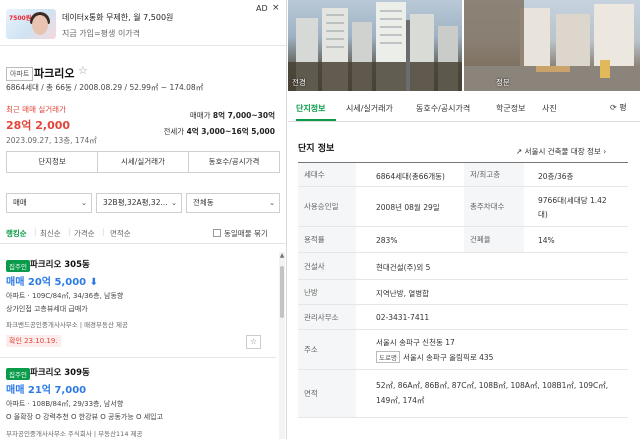  What do you see at coordinates (18, 374) in the screenshot?
I see `owner-tag: 집주인` at bounding box center [18, 374].